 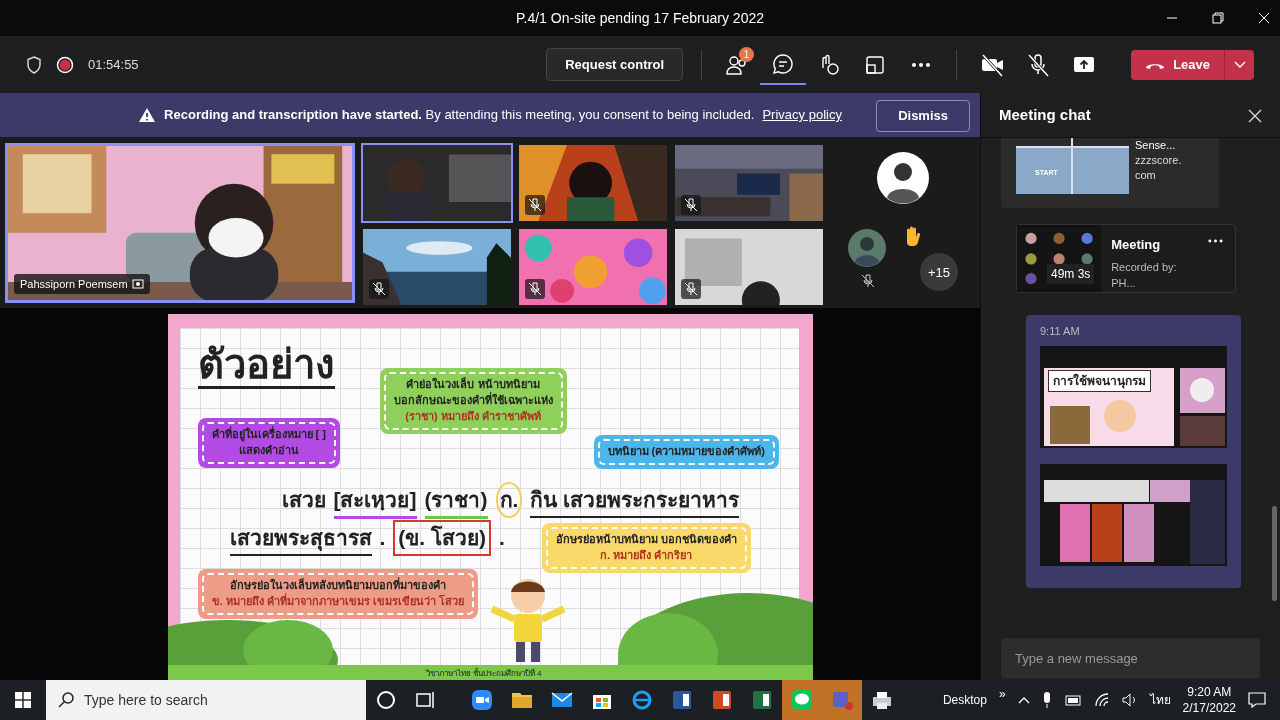 I want to click on window-title: P.4/1 On-site pending 17 February 2022, so click(x=640, y=18).